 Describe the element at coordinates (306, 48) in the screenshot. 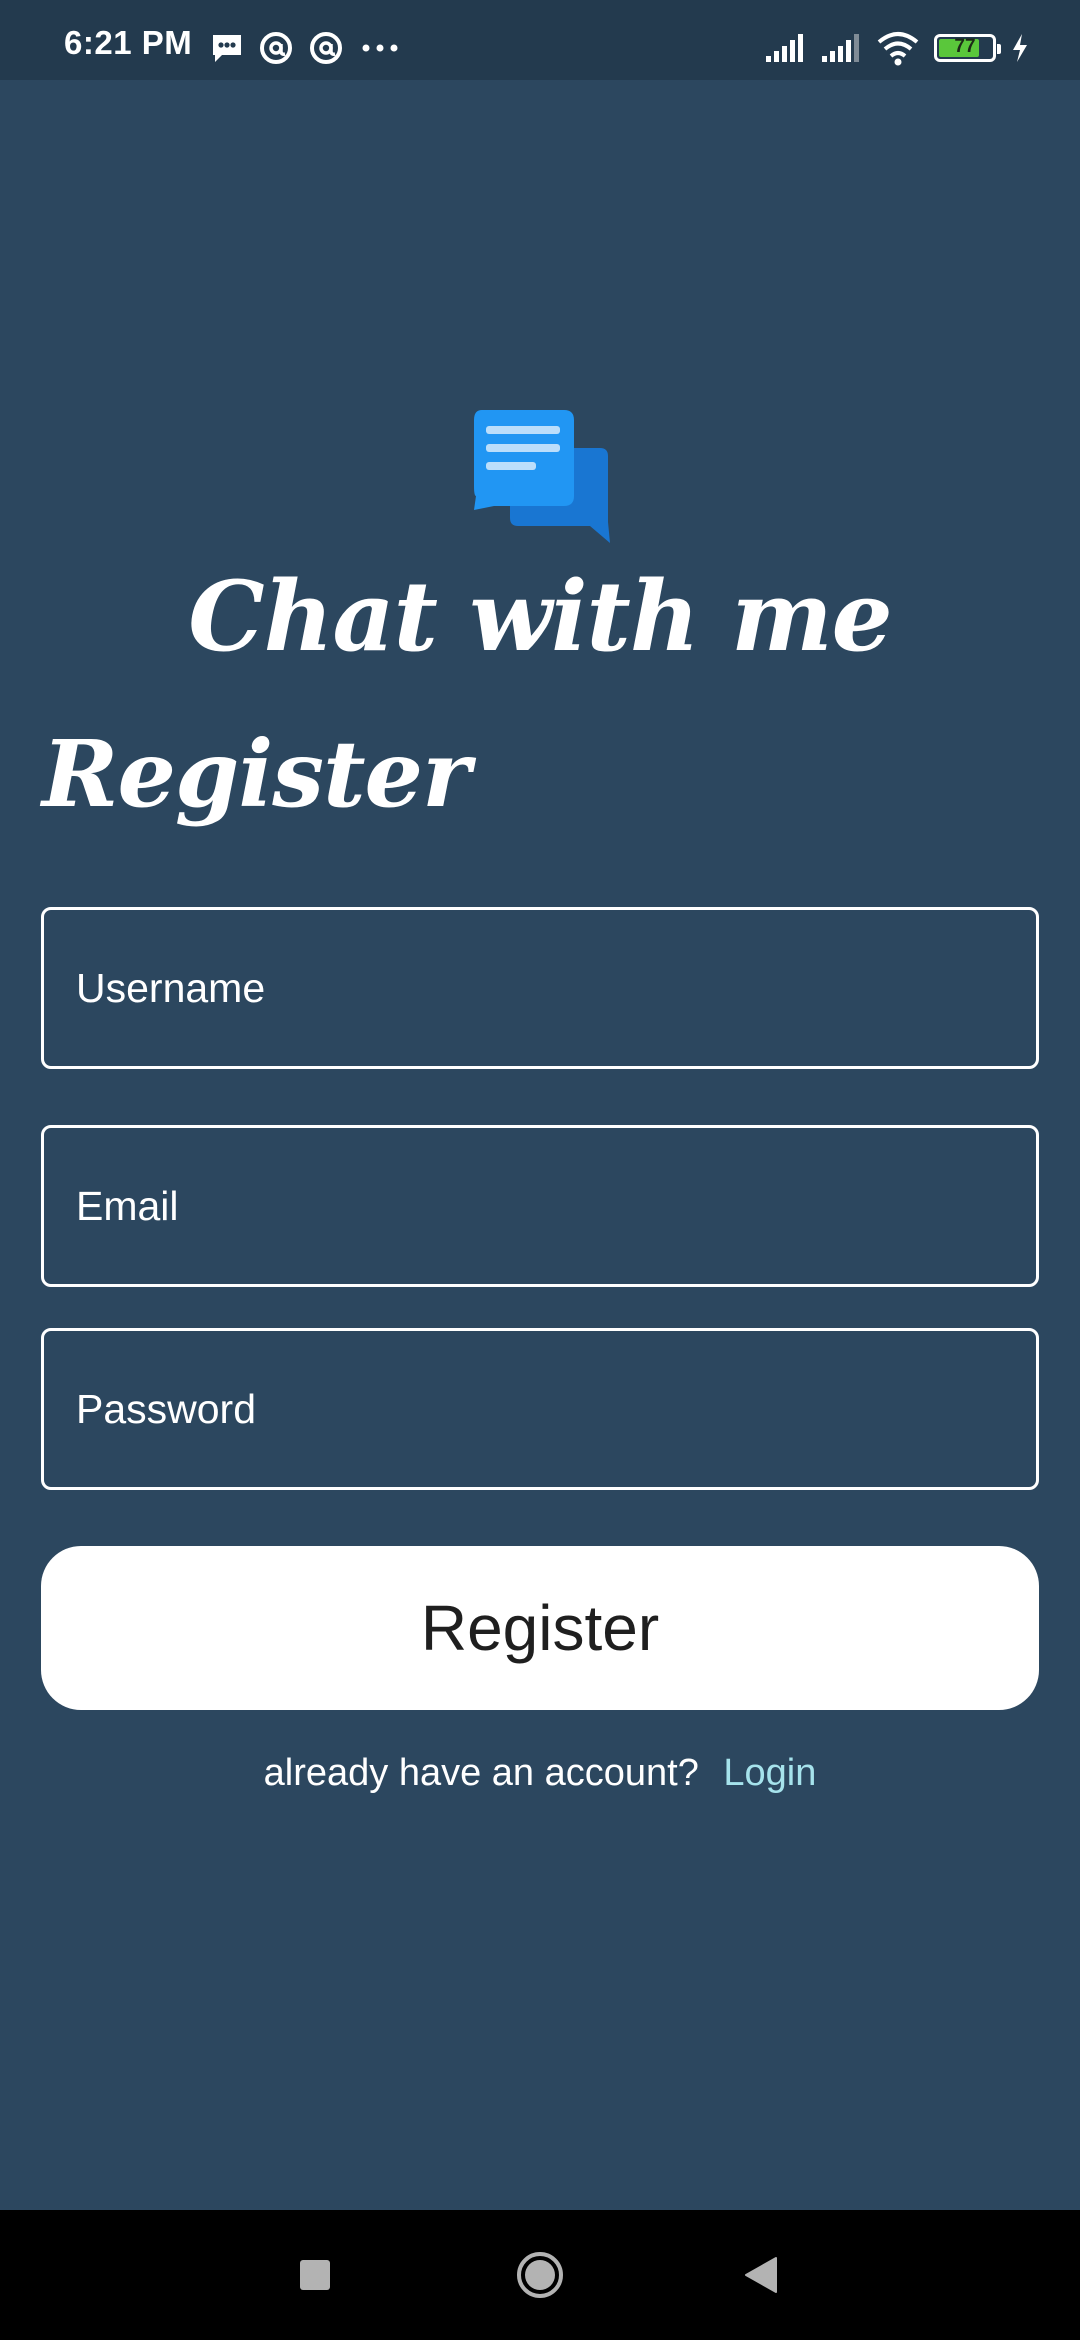

I see `status-left-icons` at that location.